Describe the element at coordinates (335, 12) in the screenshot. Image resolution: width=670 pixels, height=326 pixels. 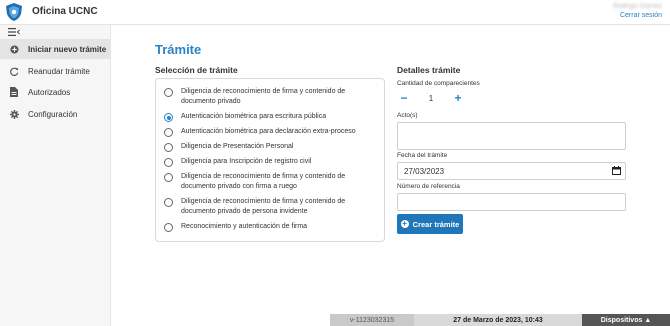
I see `top-header: Oficina UCNC Rodrigo Gómez Cerrar sesión` at that location.